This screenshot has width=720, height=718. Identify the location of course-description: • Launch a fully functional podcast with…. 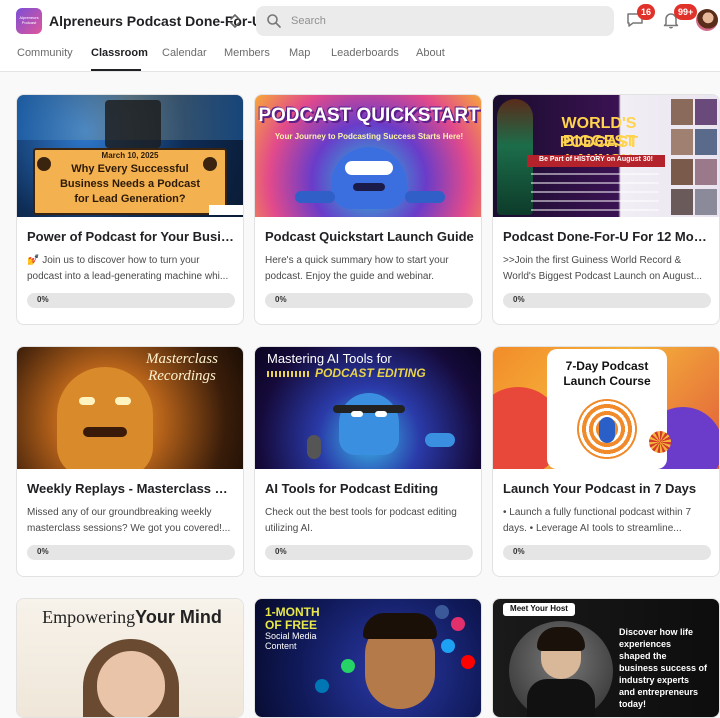
(597, 520).